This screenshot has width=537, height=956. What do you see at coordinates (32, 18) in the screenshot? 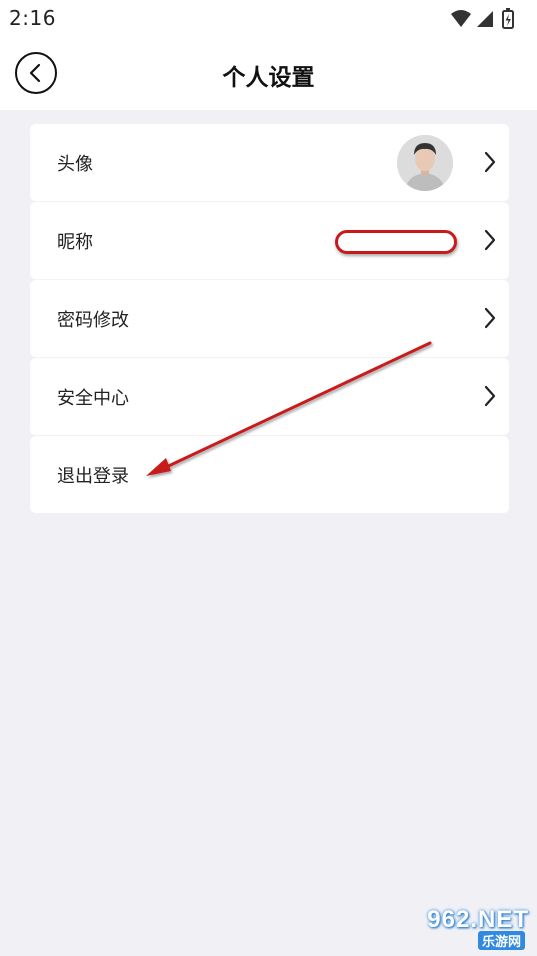
I see `status-time: 2:16` at bounding box center [32, 18].